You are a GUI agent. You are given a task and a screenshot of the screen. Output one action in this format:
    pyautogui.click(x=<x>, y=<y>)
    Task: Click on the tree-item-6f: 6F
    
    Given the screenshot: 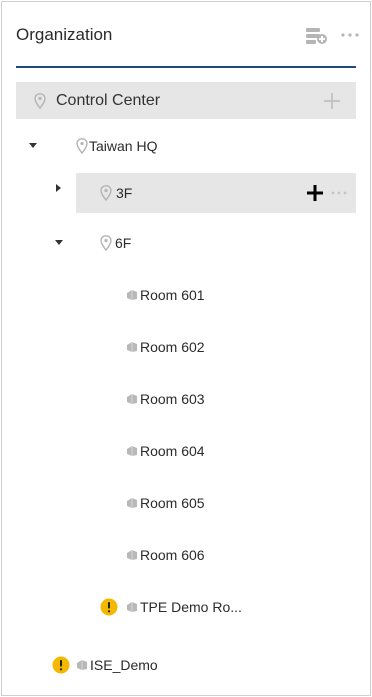 What is the action you would take?
    pyautogui.click(x=186, y=243)
    